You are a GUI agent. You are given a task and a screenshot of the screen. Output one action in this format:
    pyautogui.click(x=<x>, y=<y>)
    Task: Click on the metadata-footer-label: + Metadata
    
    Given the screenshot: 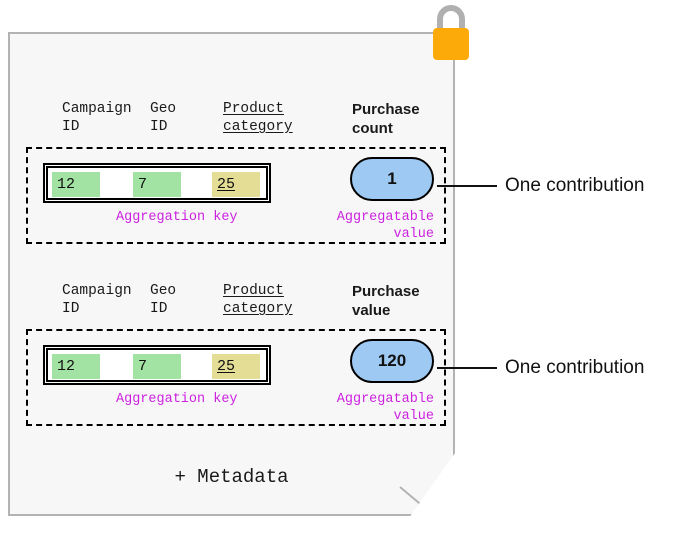 What is the action you would take?
    pyautogui.click(x=231, y=477)
    